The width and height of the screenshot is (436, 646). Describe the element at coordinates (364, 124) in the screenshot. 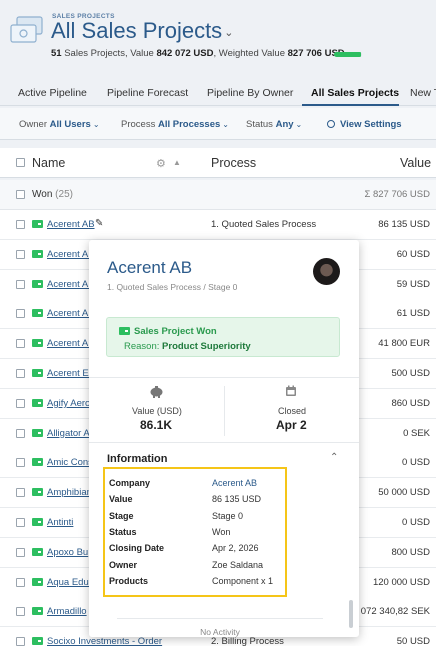

I see `view-settings-button: View Settings` at that location.